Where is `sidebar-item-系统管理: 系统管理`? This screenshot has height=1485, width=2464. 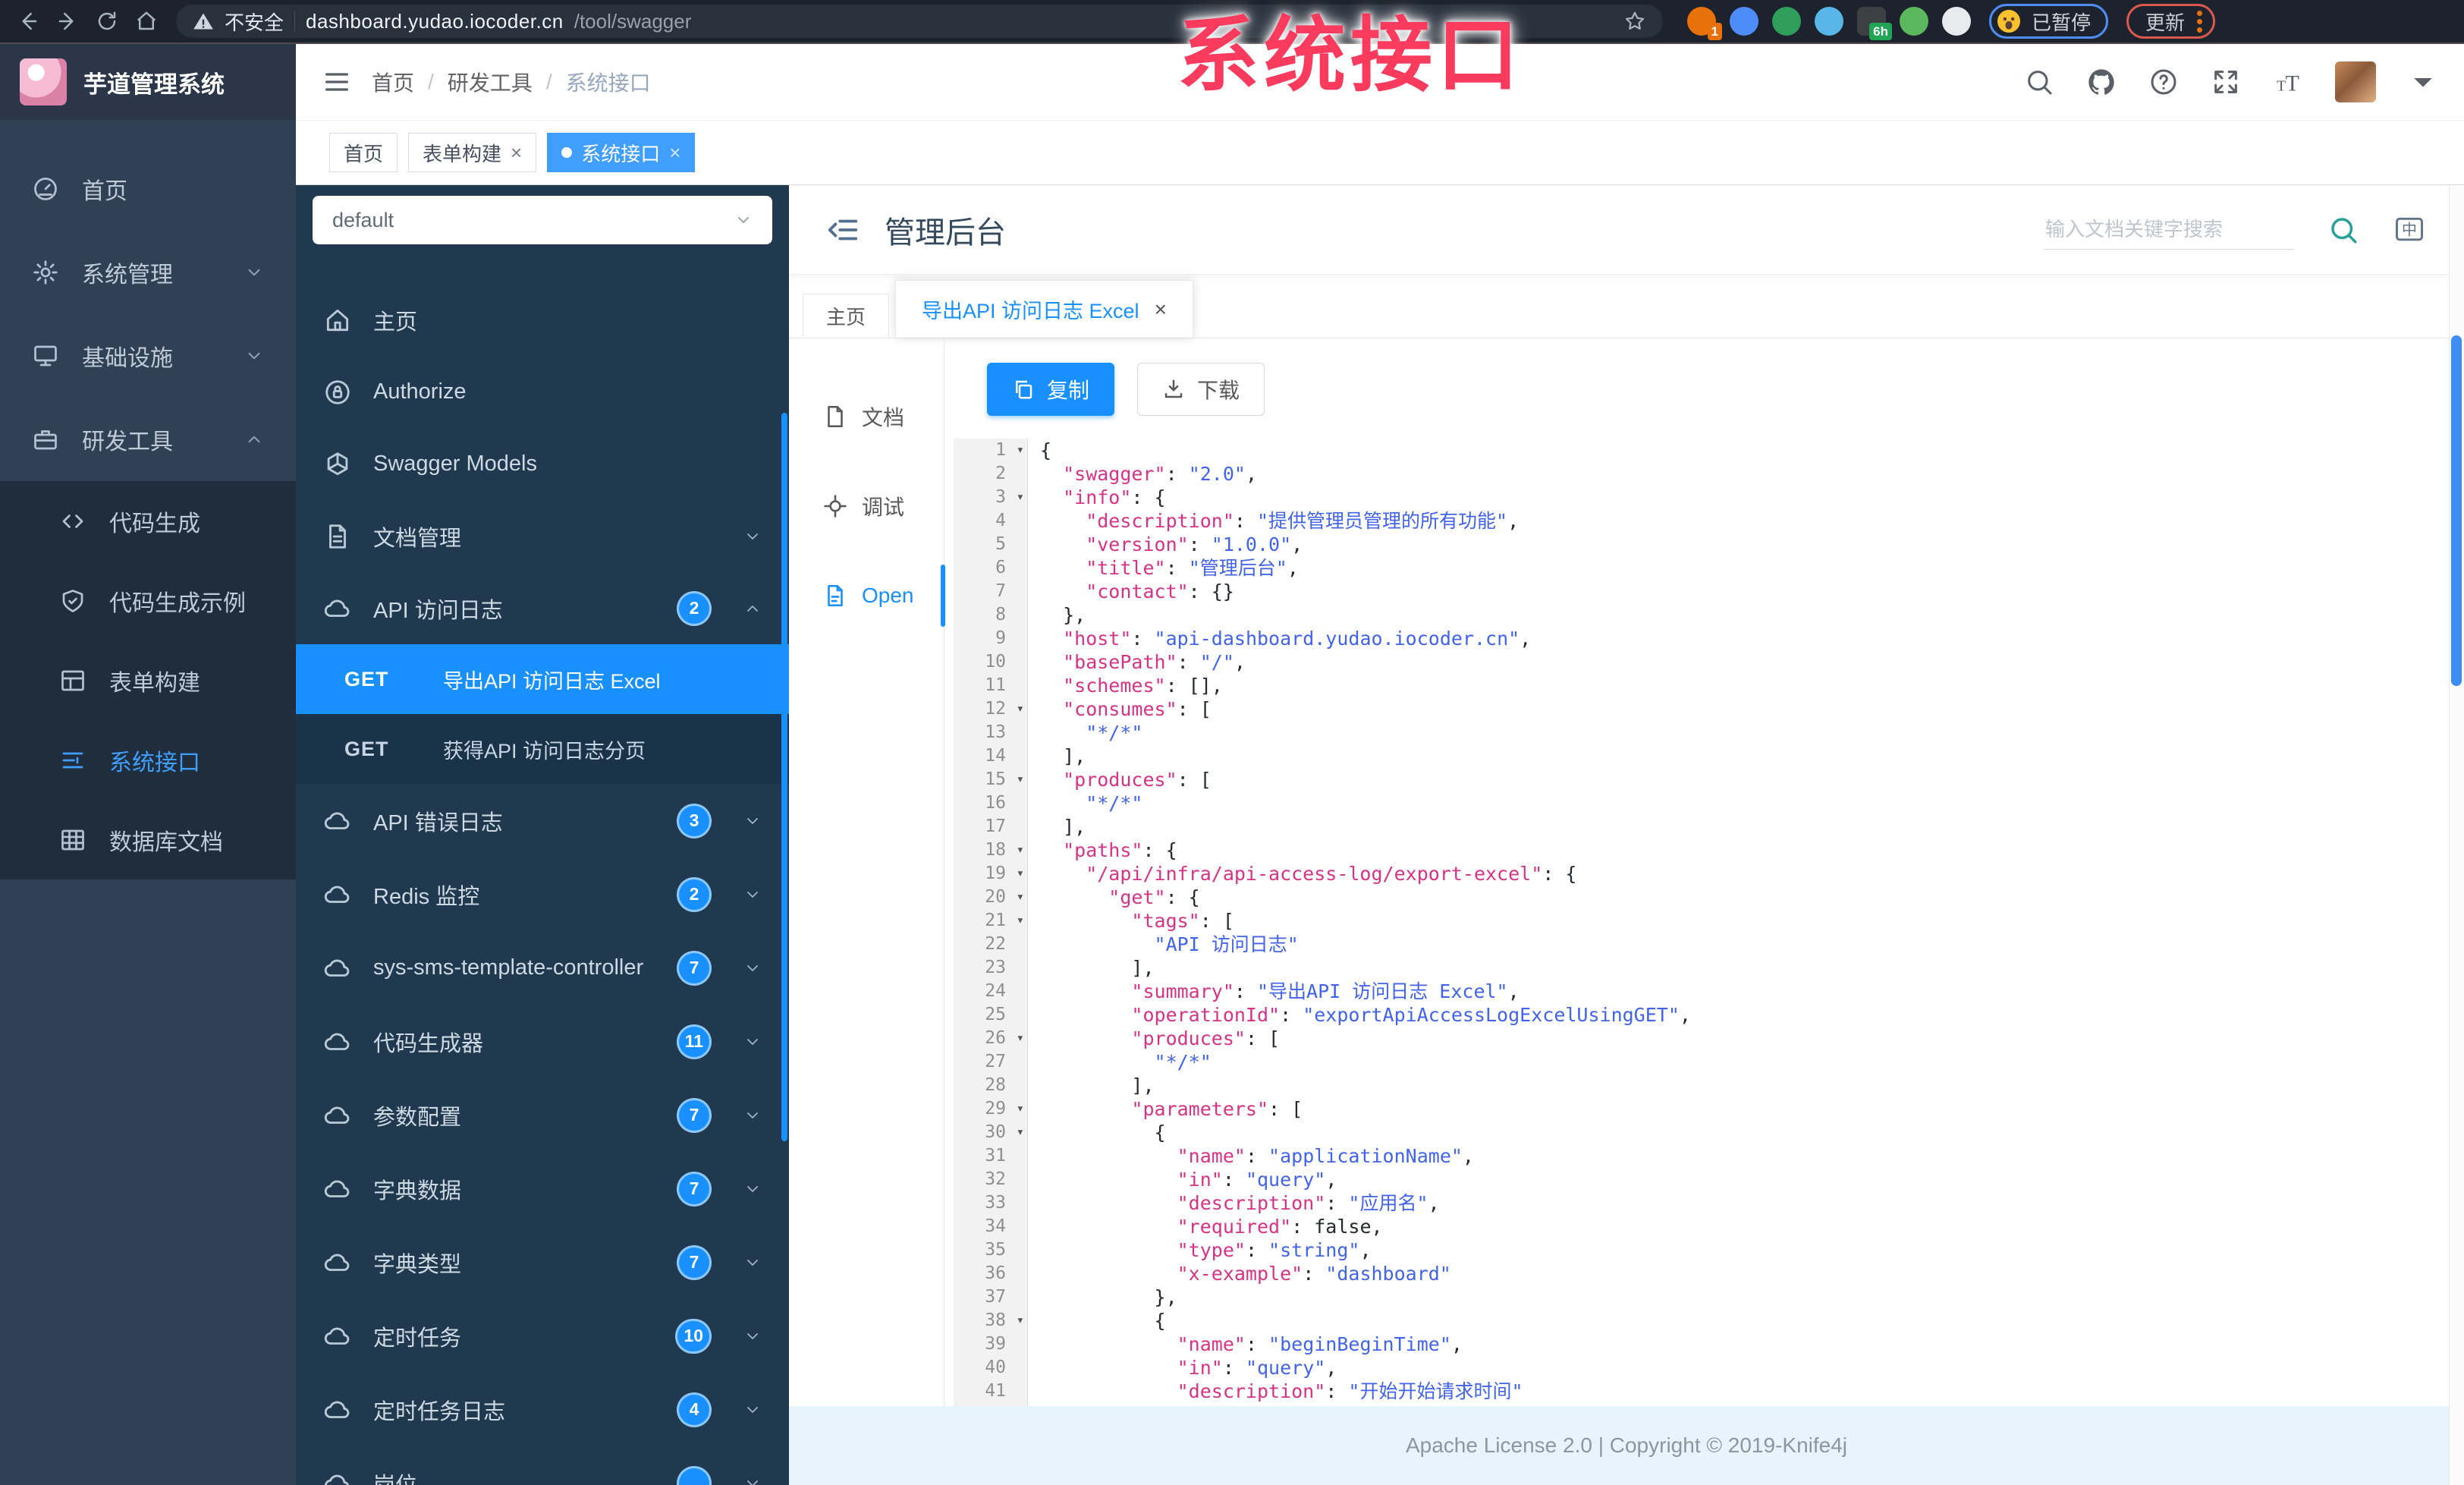
sidebar-item-系统管理: 系统管理 is located at coordinates (148, 272).